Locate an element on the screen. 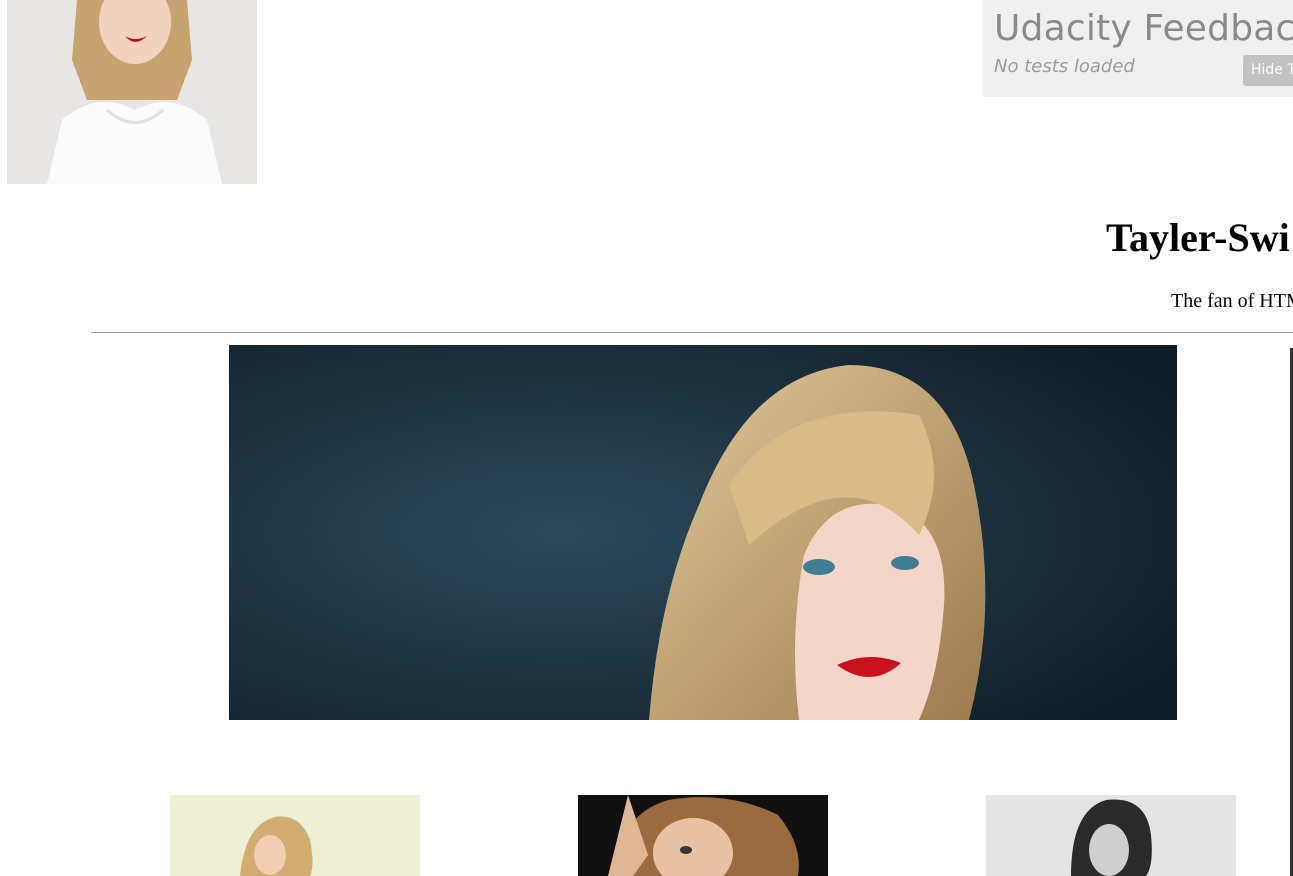 This screenshot has height=876, width=1293. feedback-status: No tests loaded is located at coordinates (1064, 66).